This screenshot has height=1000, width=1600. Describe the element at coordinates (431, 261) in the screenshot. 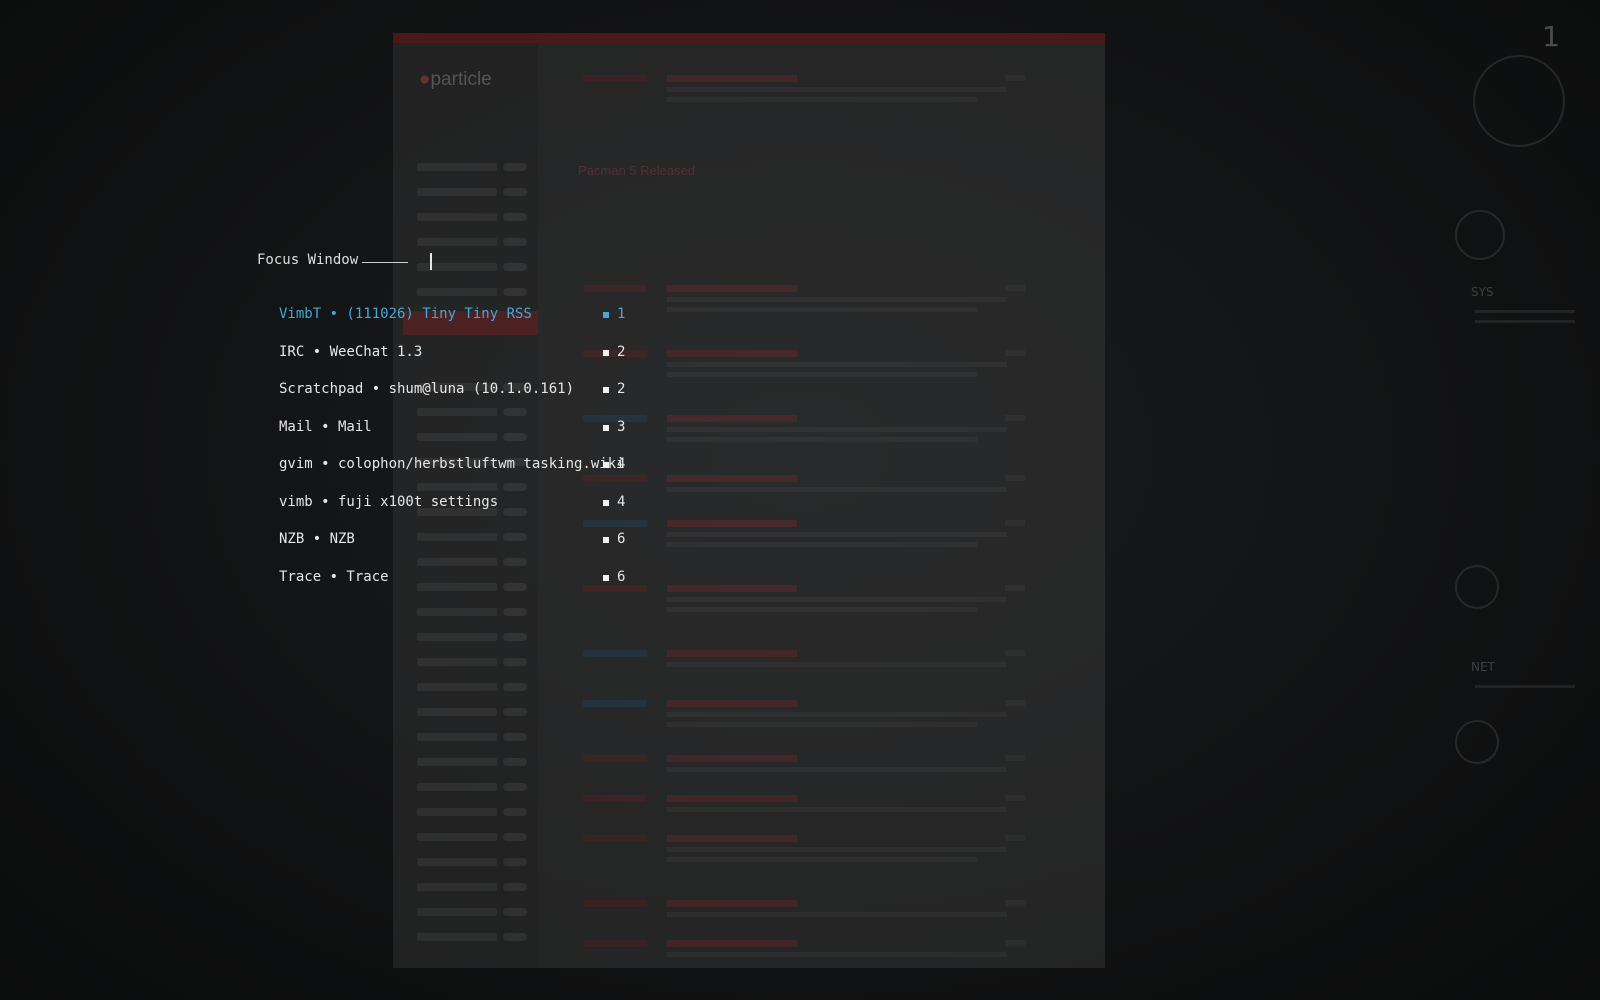

I see `text-cursor` at that location.